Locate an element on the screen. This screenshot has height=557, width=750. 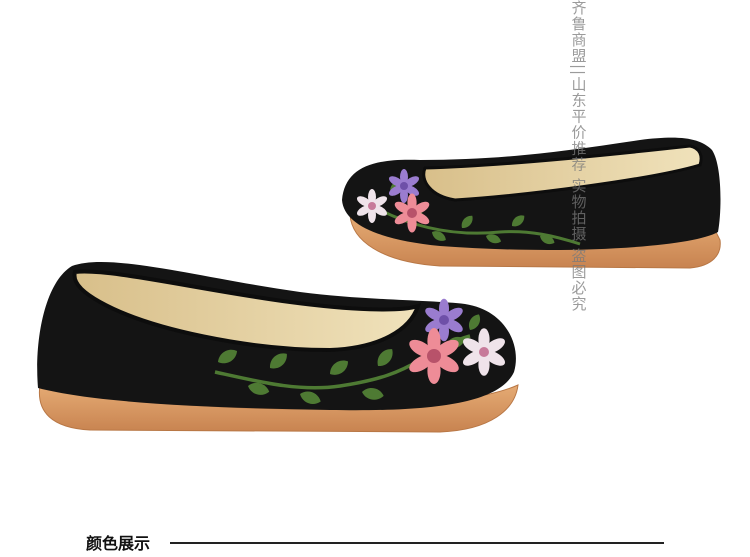
right-shoe is located at coordinates (531, 203).